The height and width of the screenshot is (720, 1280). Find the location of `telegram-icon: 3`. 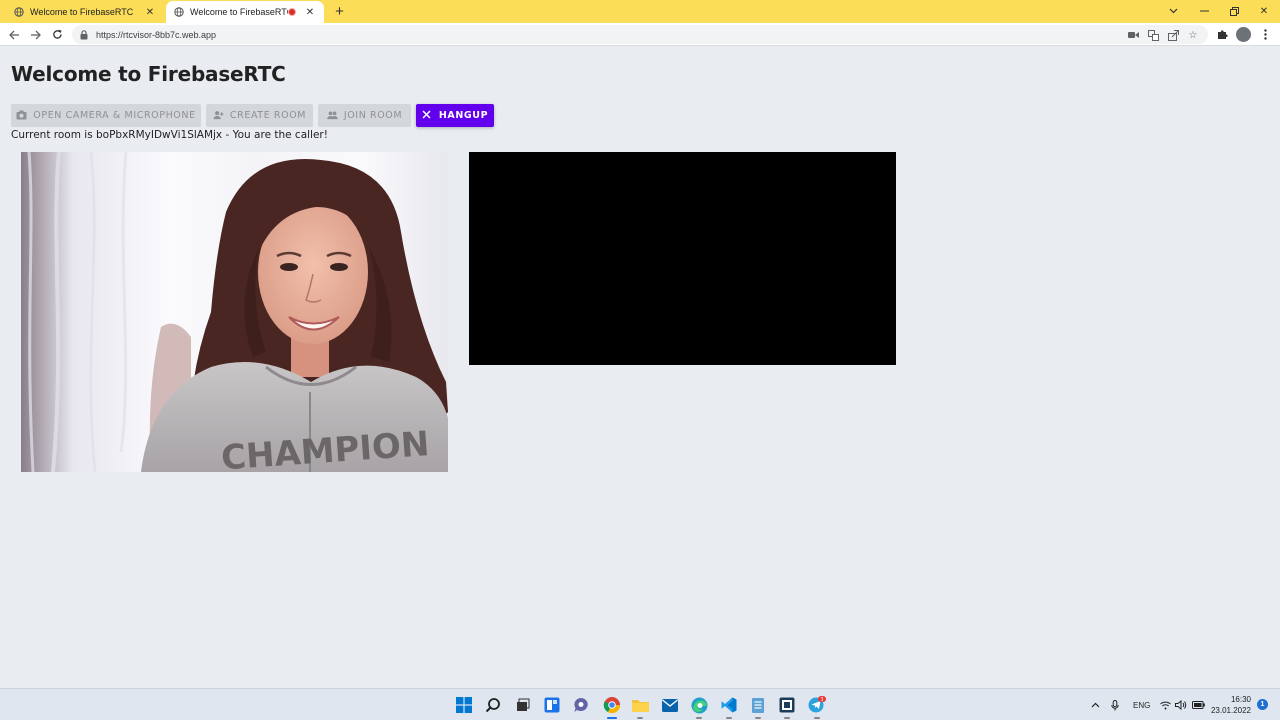

telegram-icon: 3 is located at coordinates (817, 707).